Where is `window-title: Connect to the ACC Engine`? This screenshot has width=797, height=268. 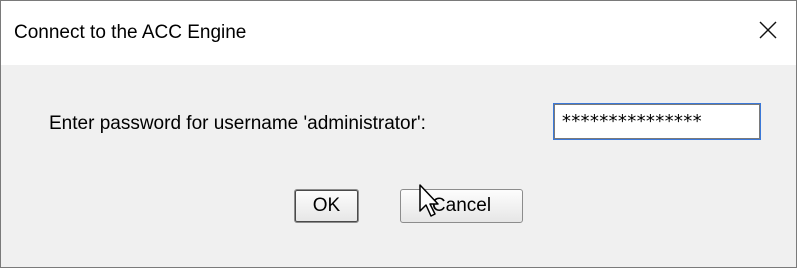 window-title: Connect to the ACC Engine is located at coordinates (130, 32).